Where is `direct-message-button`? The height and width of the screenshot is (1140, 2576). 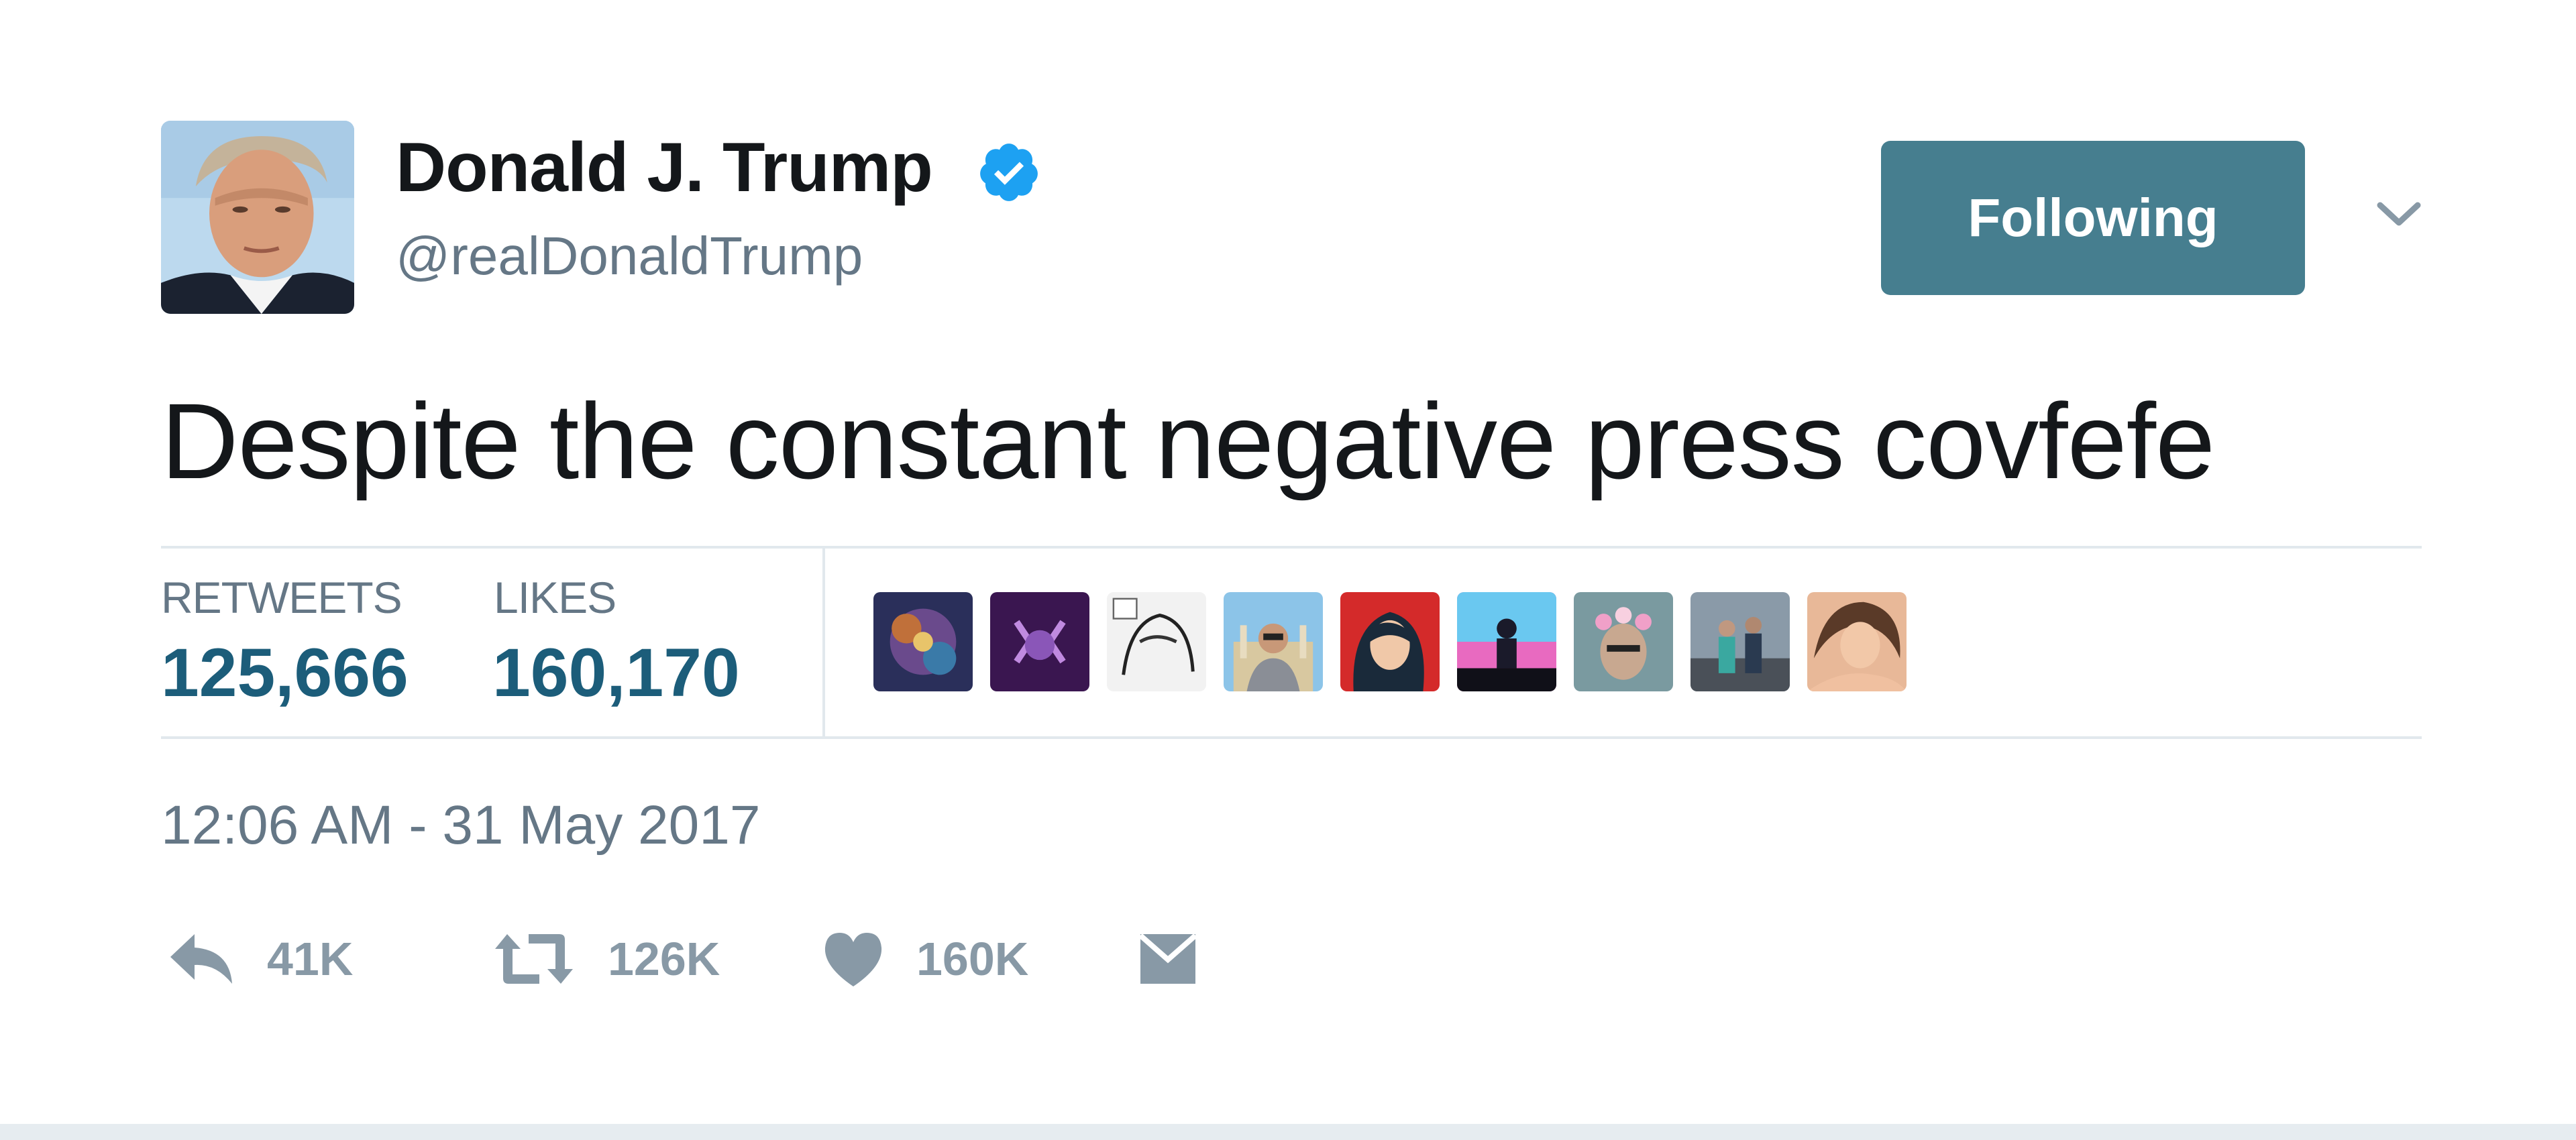 direct-message-button is located at coordinates (1168, 958).